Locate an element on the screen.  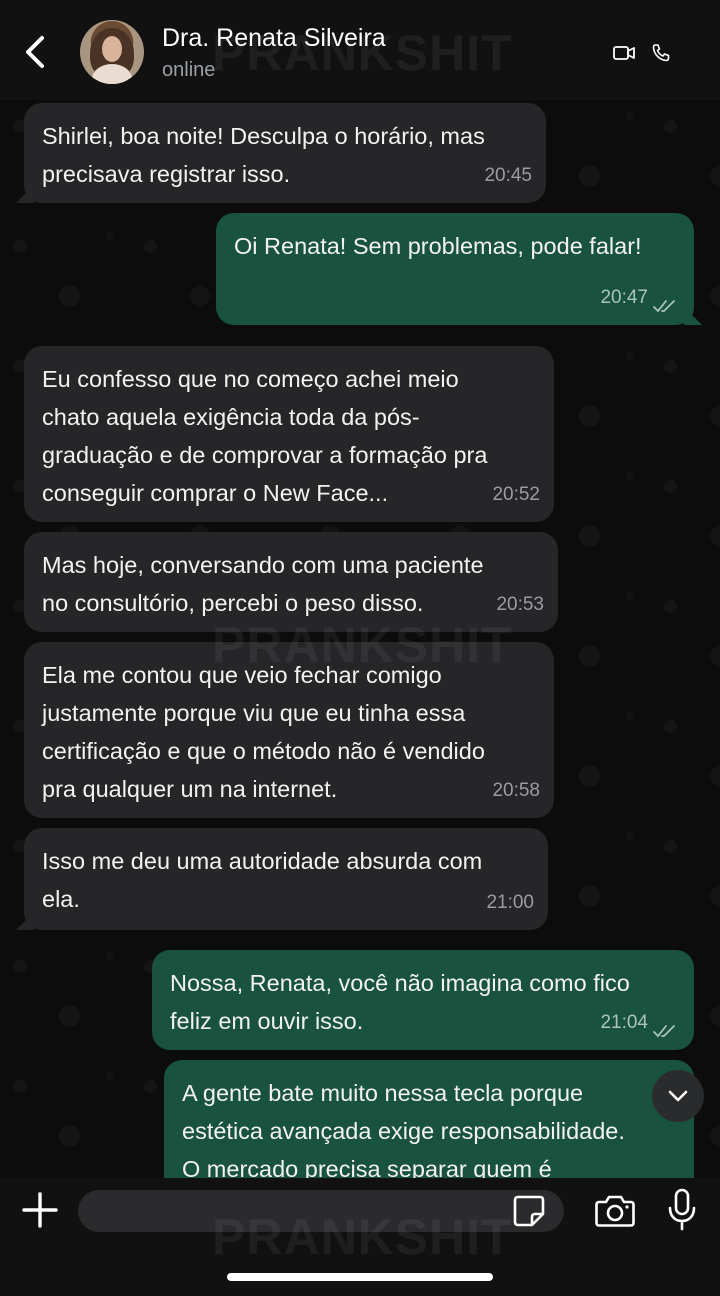
message-input is located at coordinates (321, 1211).